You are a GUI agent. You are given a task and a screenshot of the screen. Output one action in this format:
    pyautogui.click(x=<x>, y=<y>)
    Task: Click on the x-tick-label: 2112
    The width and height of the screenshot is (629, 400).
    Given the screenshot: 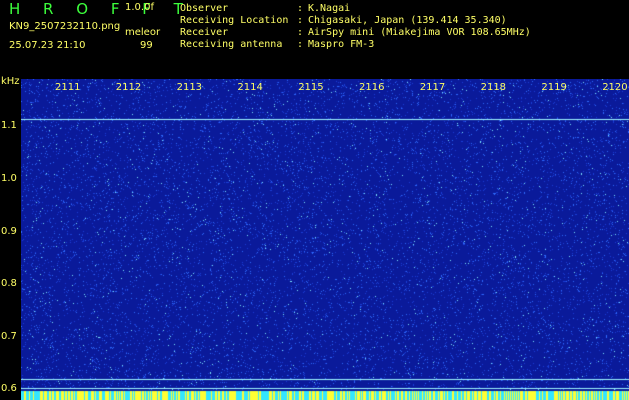 What is the action you would take?
    pyautogui.click(x=128, y=87)
    